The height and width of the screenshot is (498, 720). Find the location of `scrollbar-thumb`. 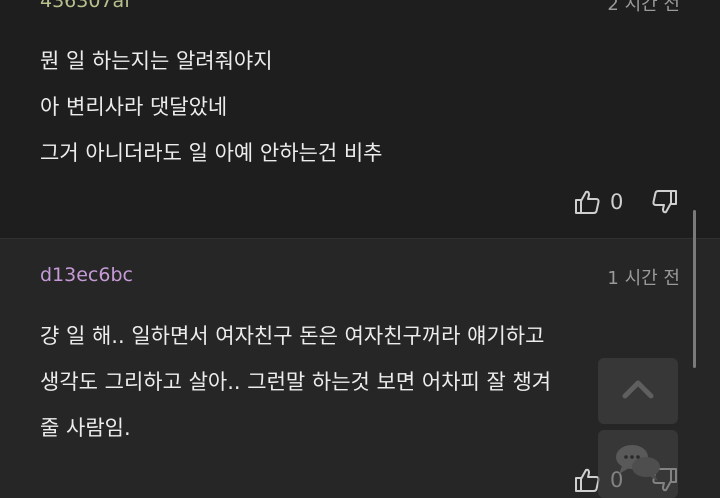

scrollbar-thumb is located at coordinates (694, 289).